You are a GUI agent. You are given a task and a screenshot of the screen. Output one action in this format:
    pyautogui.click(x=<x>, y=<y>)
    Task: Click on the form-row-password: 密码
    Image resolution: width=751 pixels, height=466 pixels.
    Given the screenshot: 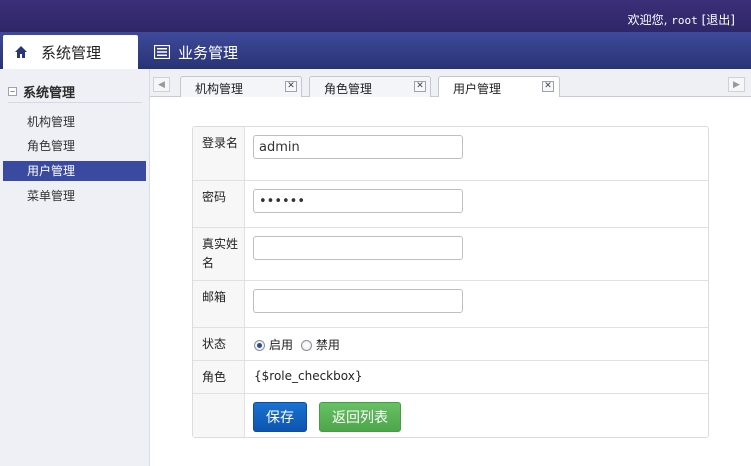 What is the action you would take?
    pyautogui.click(x=450, y=203)
    